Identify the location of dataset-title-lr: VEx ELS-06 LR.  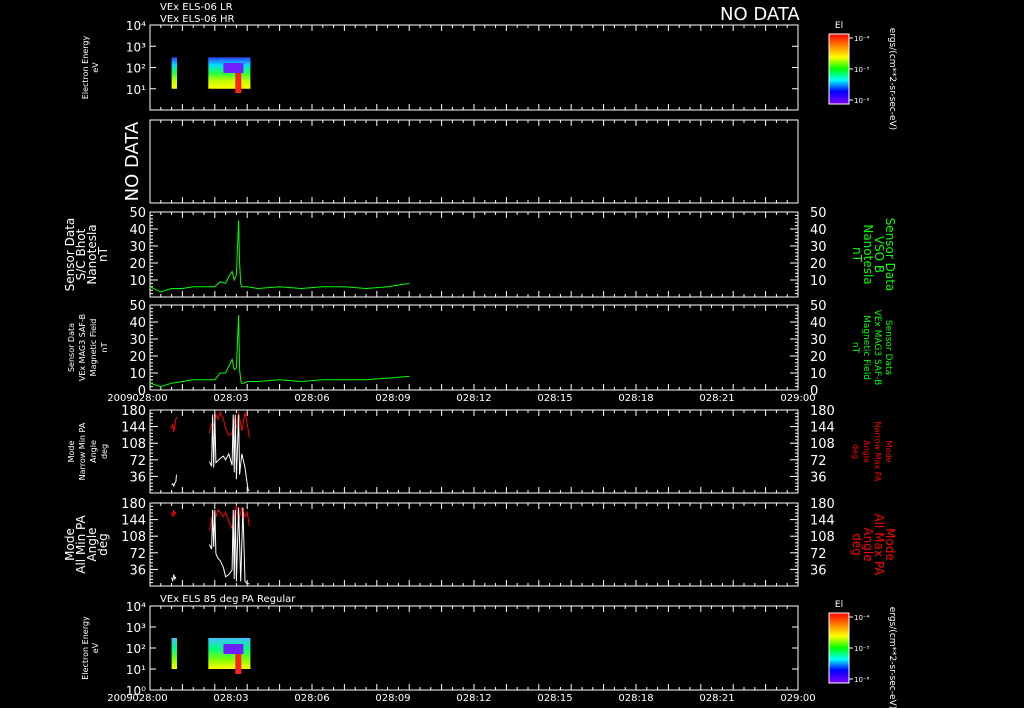
(196, 7).